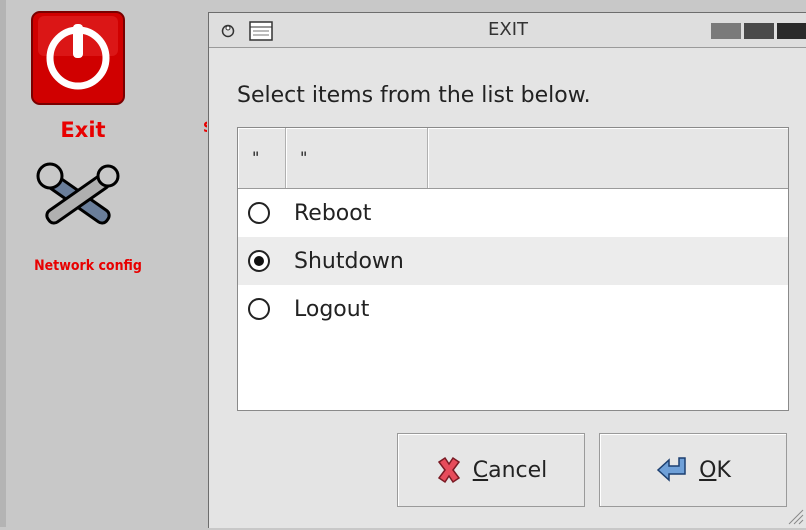  I want to click on radio-reboot, so click(259, 213).